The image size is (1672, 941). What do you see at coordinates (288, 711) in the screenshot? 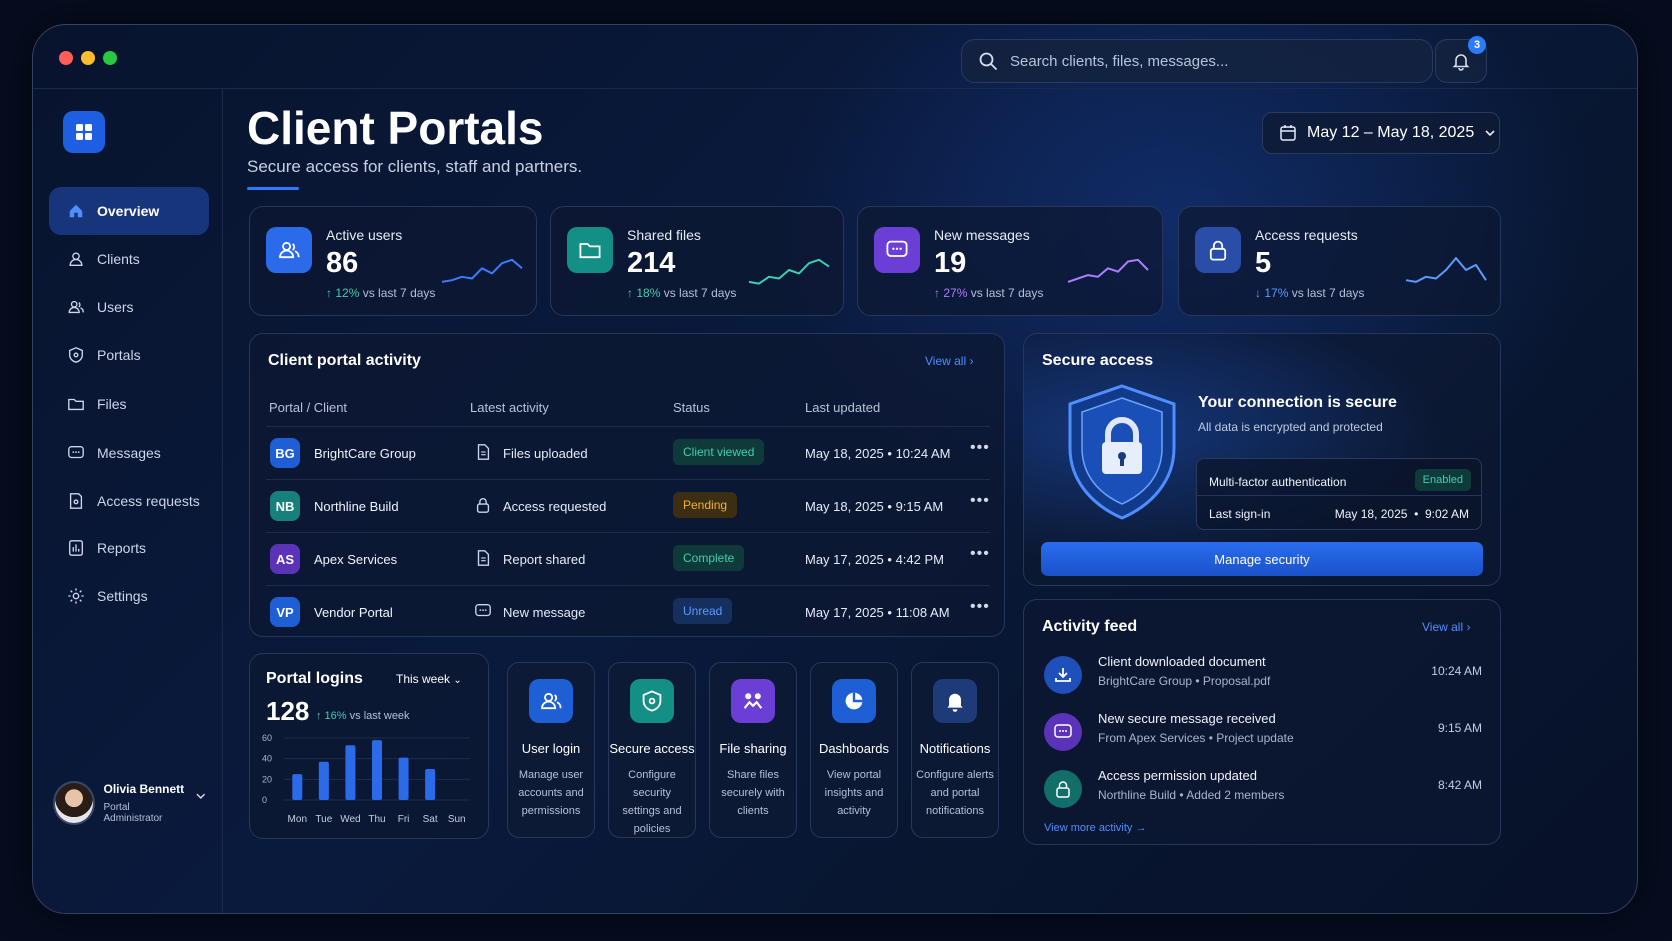
I see `logins-total: 128` at bounding box center [288, 711].